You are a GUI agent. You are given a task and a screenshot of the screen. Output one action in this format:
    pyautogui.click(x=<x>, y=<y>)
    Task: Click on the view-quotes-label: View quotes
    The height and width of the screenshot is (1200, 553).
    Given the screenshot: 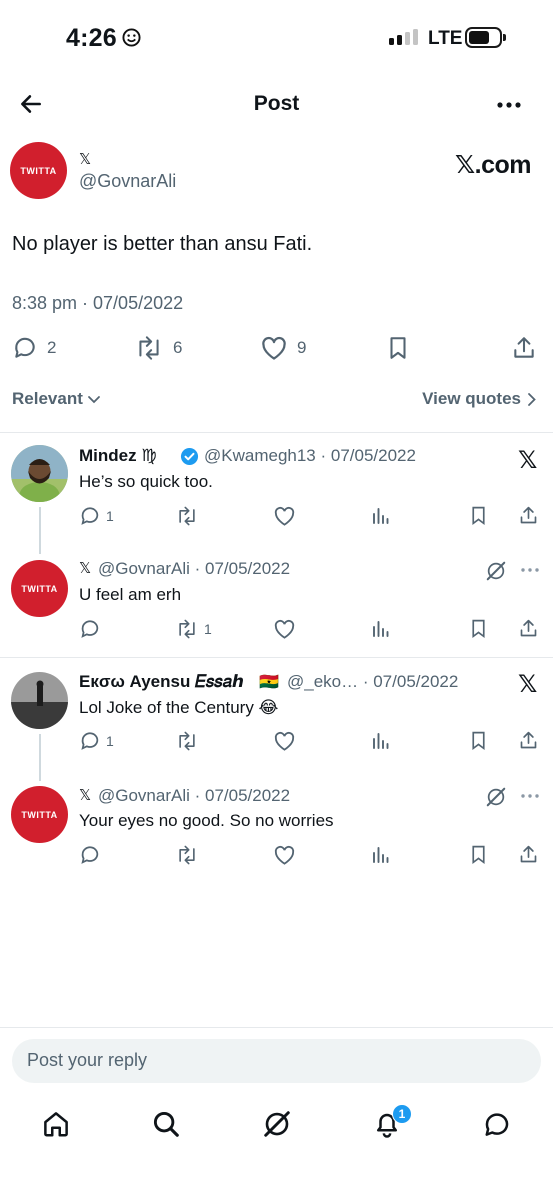 What is the action you would take?
    pyautogui.click(x=471, y=398)
    